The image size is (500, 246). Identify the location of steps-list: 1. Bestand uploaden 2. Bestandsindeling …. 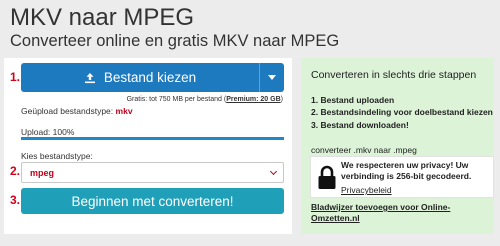
(402, 112).